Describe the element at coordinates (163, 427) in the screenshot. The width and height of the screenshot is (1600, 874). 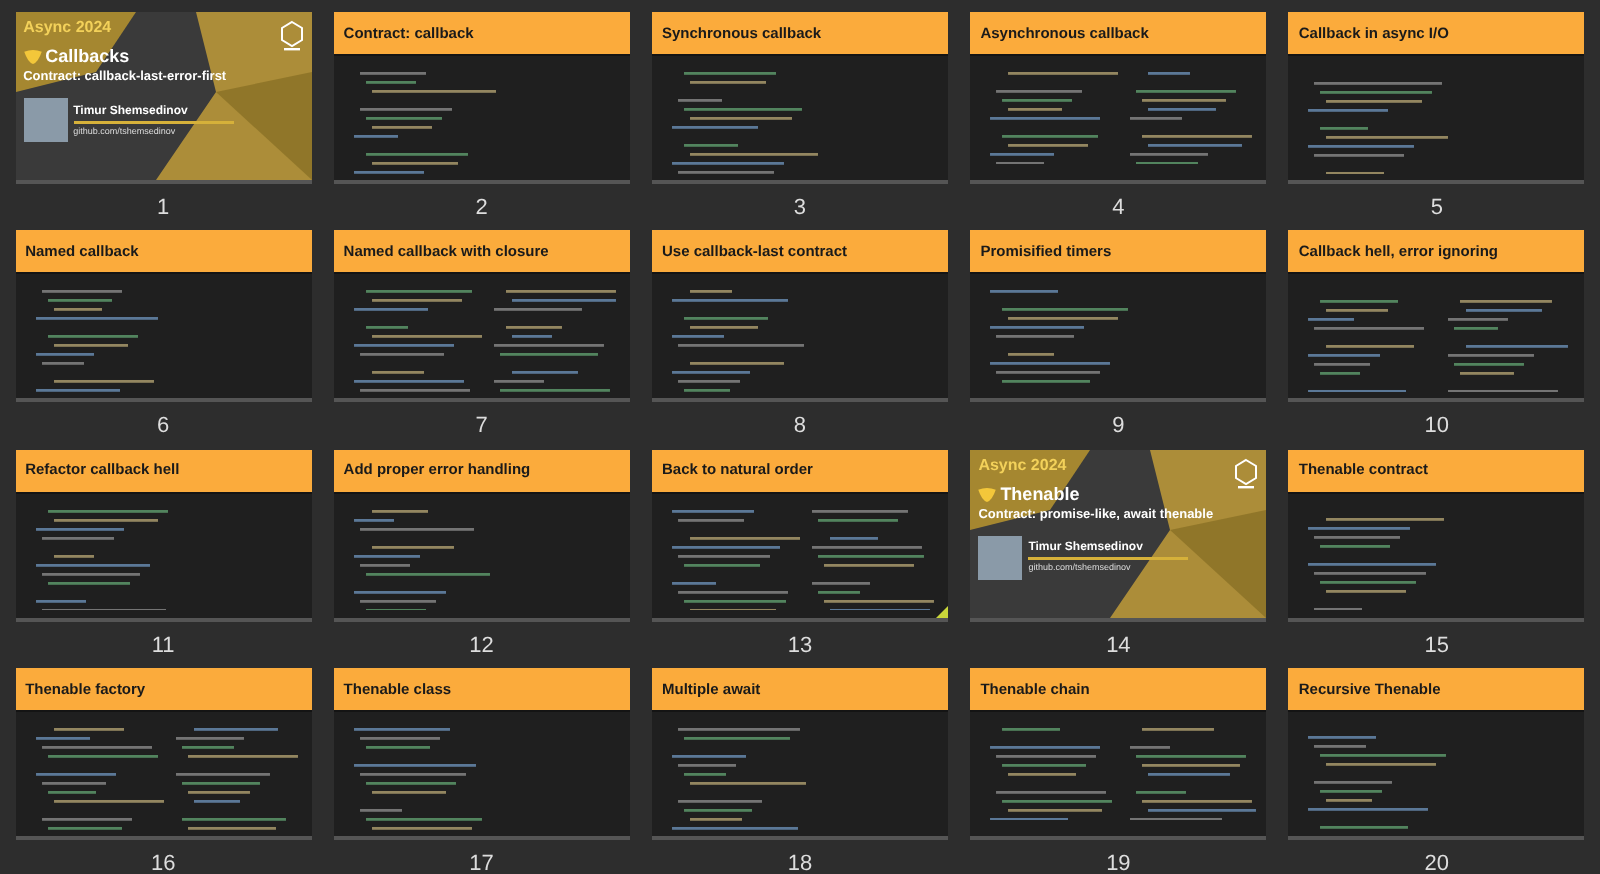
I see `slide-number: 6` at that location.